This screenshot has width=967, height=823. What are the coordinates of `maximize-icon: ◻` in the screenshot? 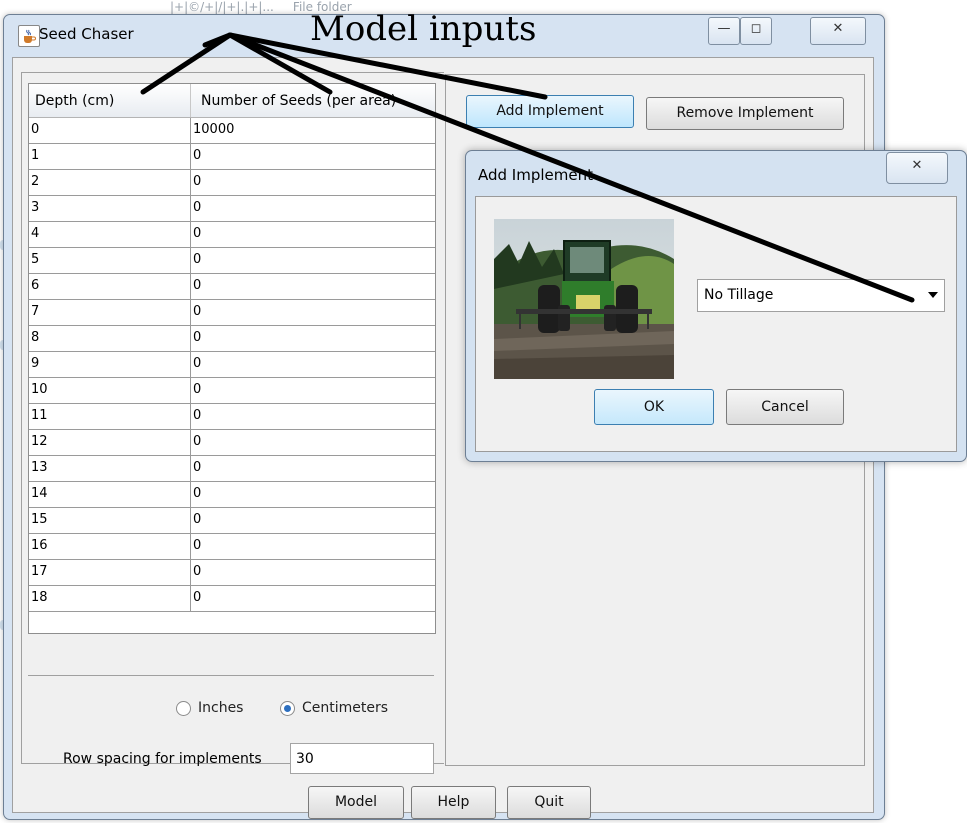 It's located at (756, 28).